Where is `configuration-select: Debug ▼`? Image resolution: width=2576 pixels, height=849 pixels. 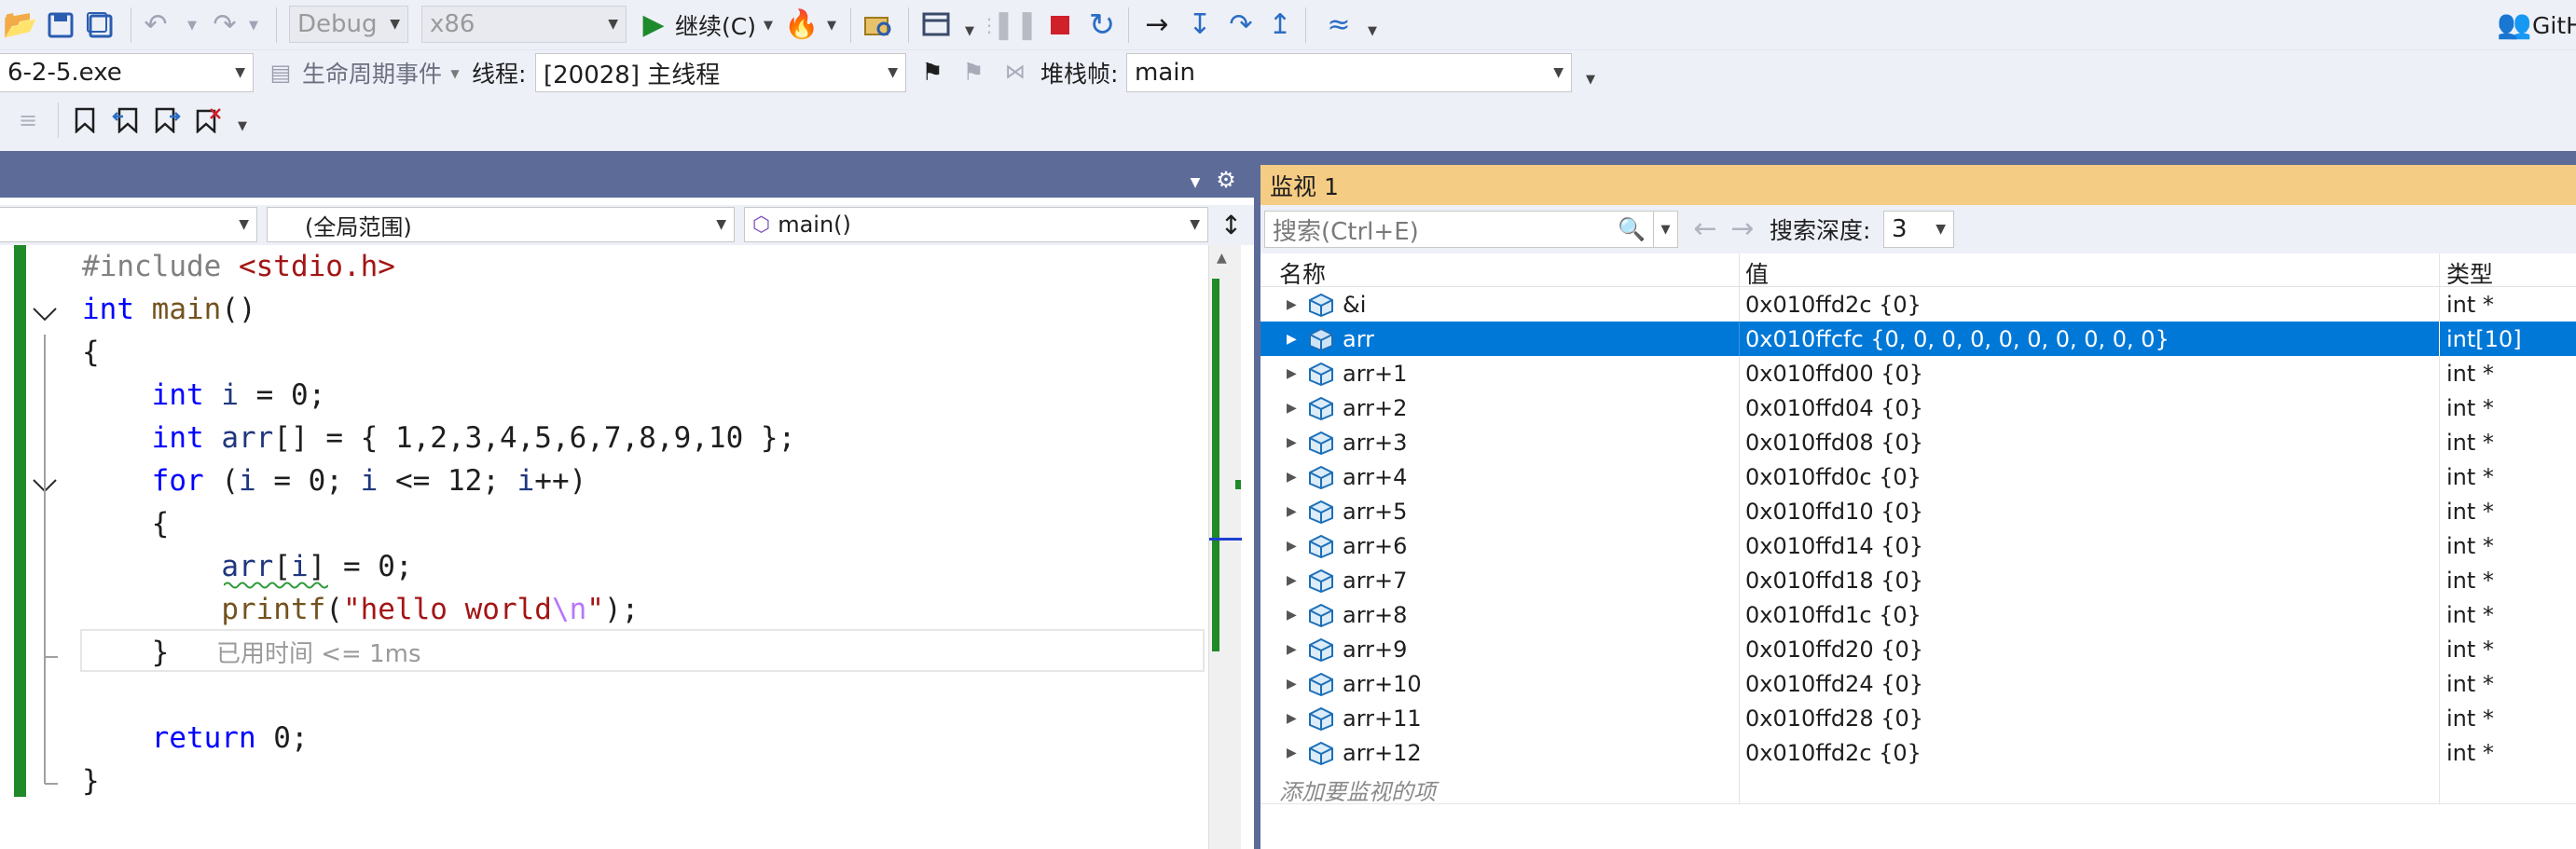
configuration-select: Debug ▼ is located at coordinates (348, 24).